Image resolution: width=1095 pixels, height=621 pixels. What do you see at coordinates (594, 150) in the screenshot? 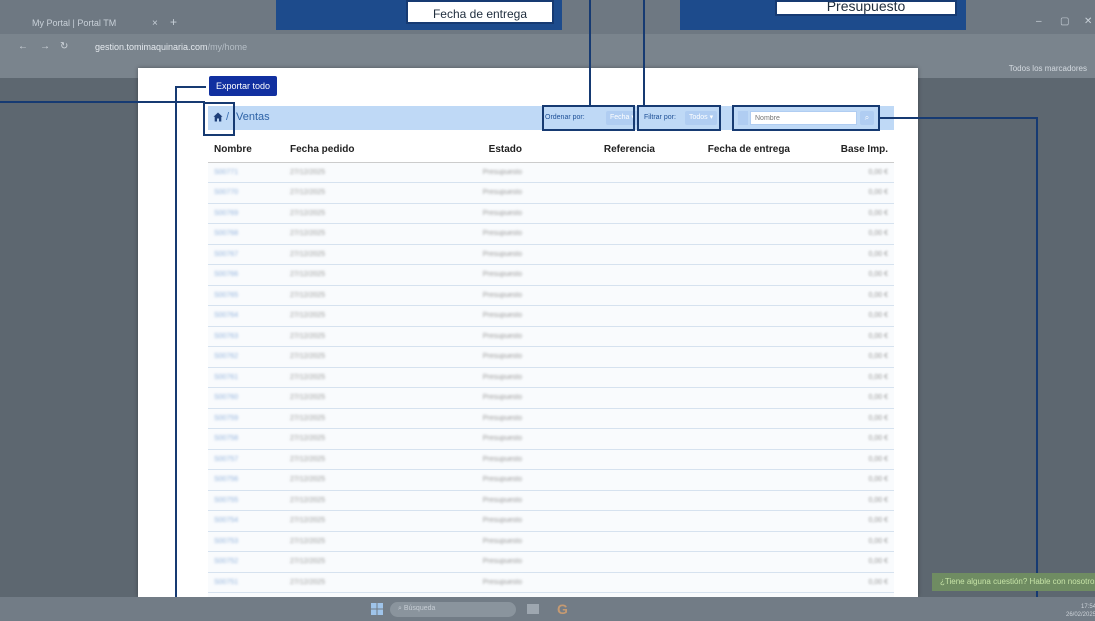
I see `col-header-referencia: Referencia` at bounding box center [594, 150].